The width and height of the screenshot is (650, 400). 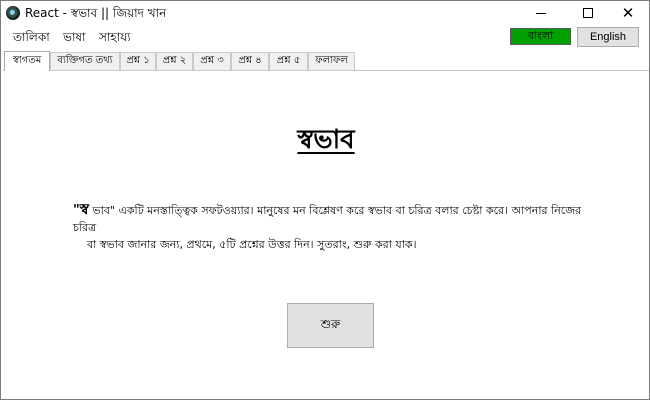 What do you see at coordinates (84, 209) in the screenshot?
I see `description-brand: স্ব` at bounding box center [84, 209].